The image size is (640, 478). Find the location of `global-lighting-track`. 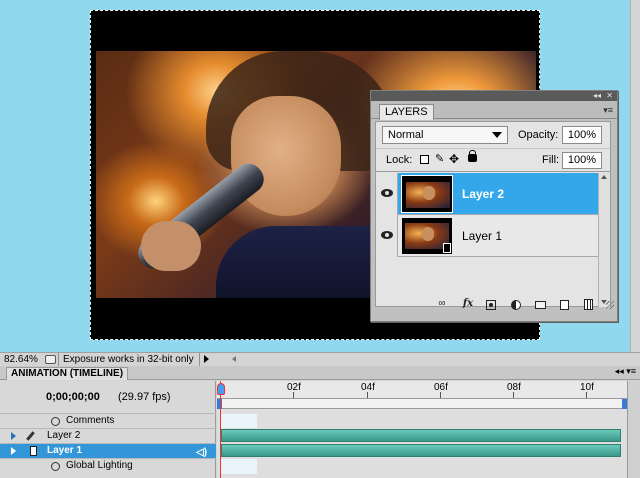

global-lighting-track is located at coordinates (239, 466).